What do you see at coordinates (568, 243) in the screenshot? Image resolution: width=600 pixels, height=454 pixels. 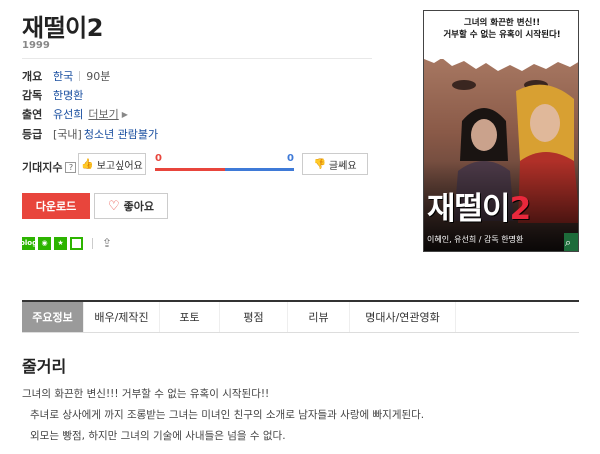 I see `zoom-icon: ⌕` at bounding box center [568, 243].